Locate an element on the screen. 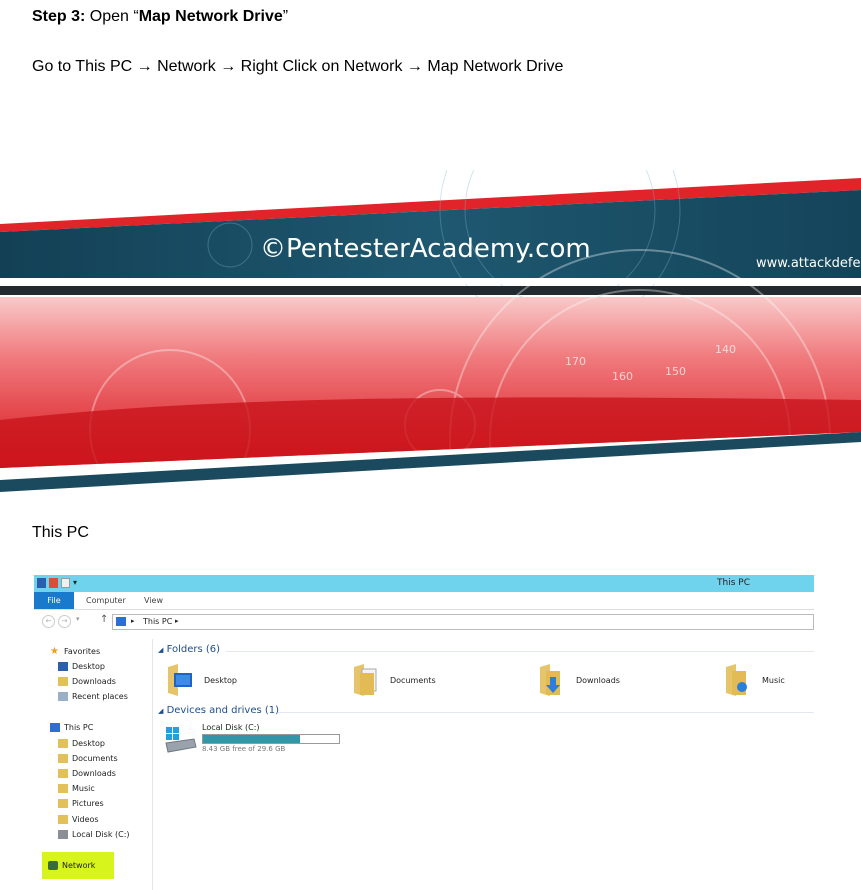 The height and width of the screenshot is (890, 861). folder-downloads: Downloads is located at coordinates (598, 683).